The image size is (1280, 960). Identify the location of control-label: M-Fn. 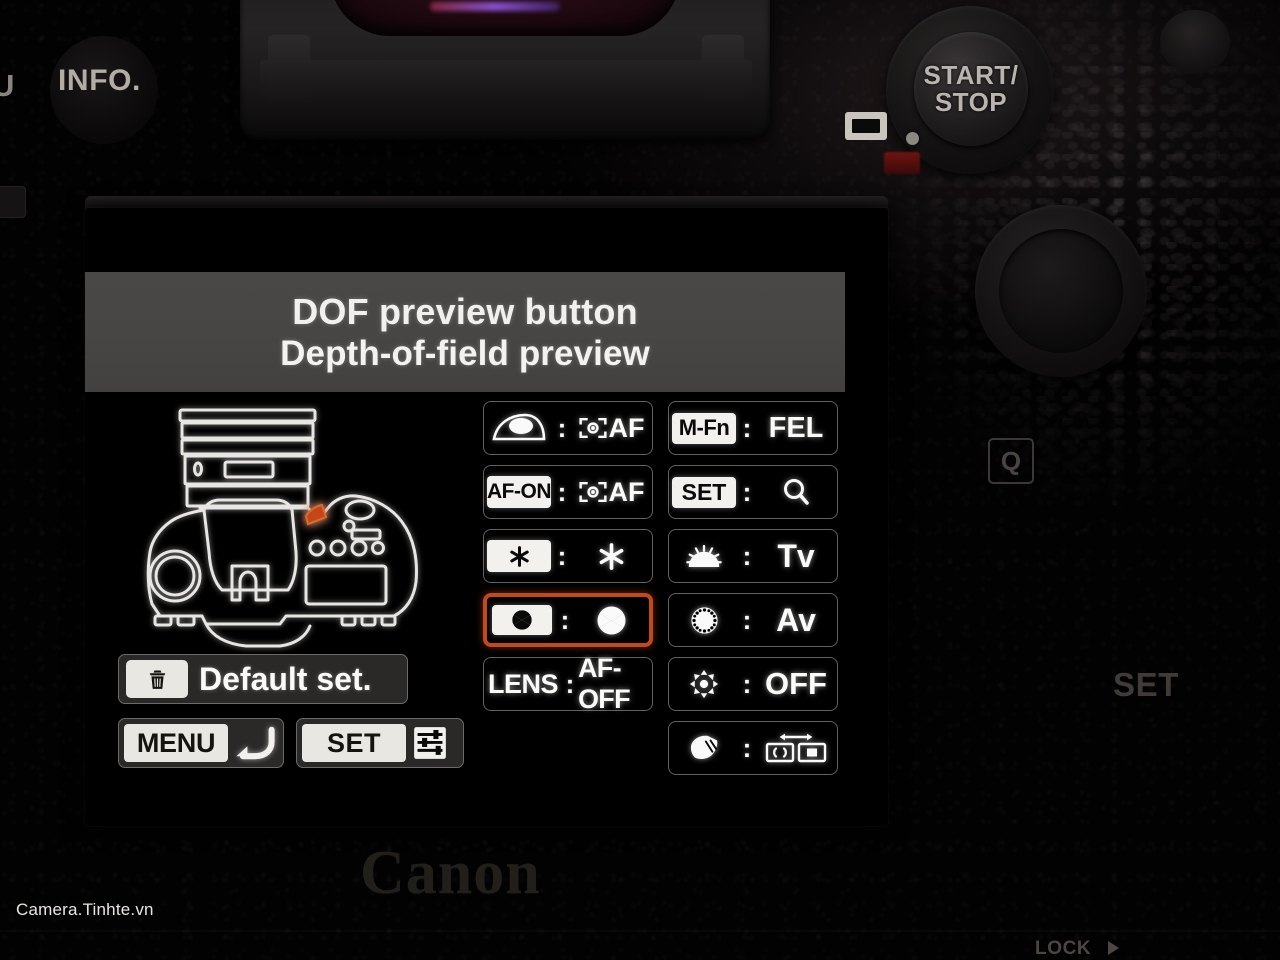
(704, 427).